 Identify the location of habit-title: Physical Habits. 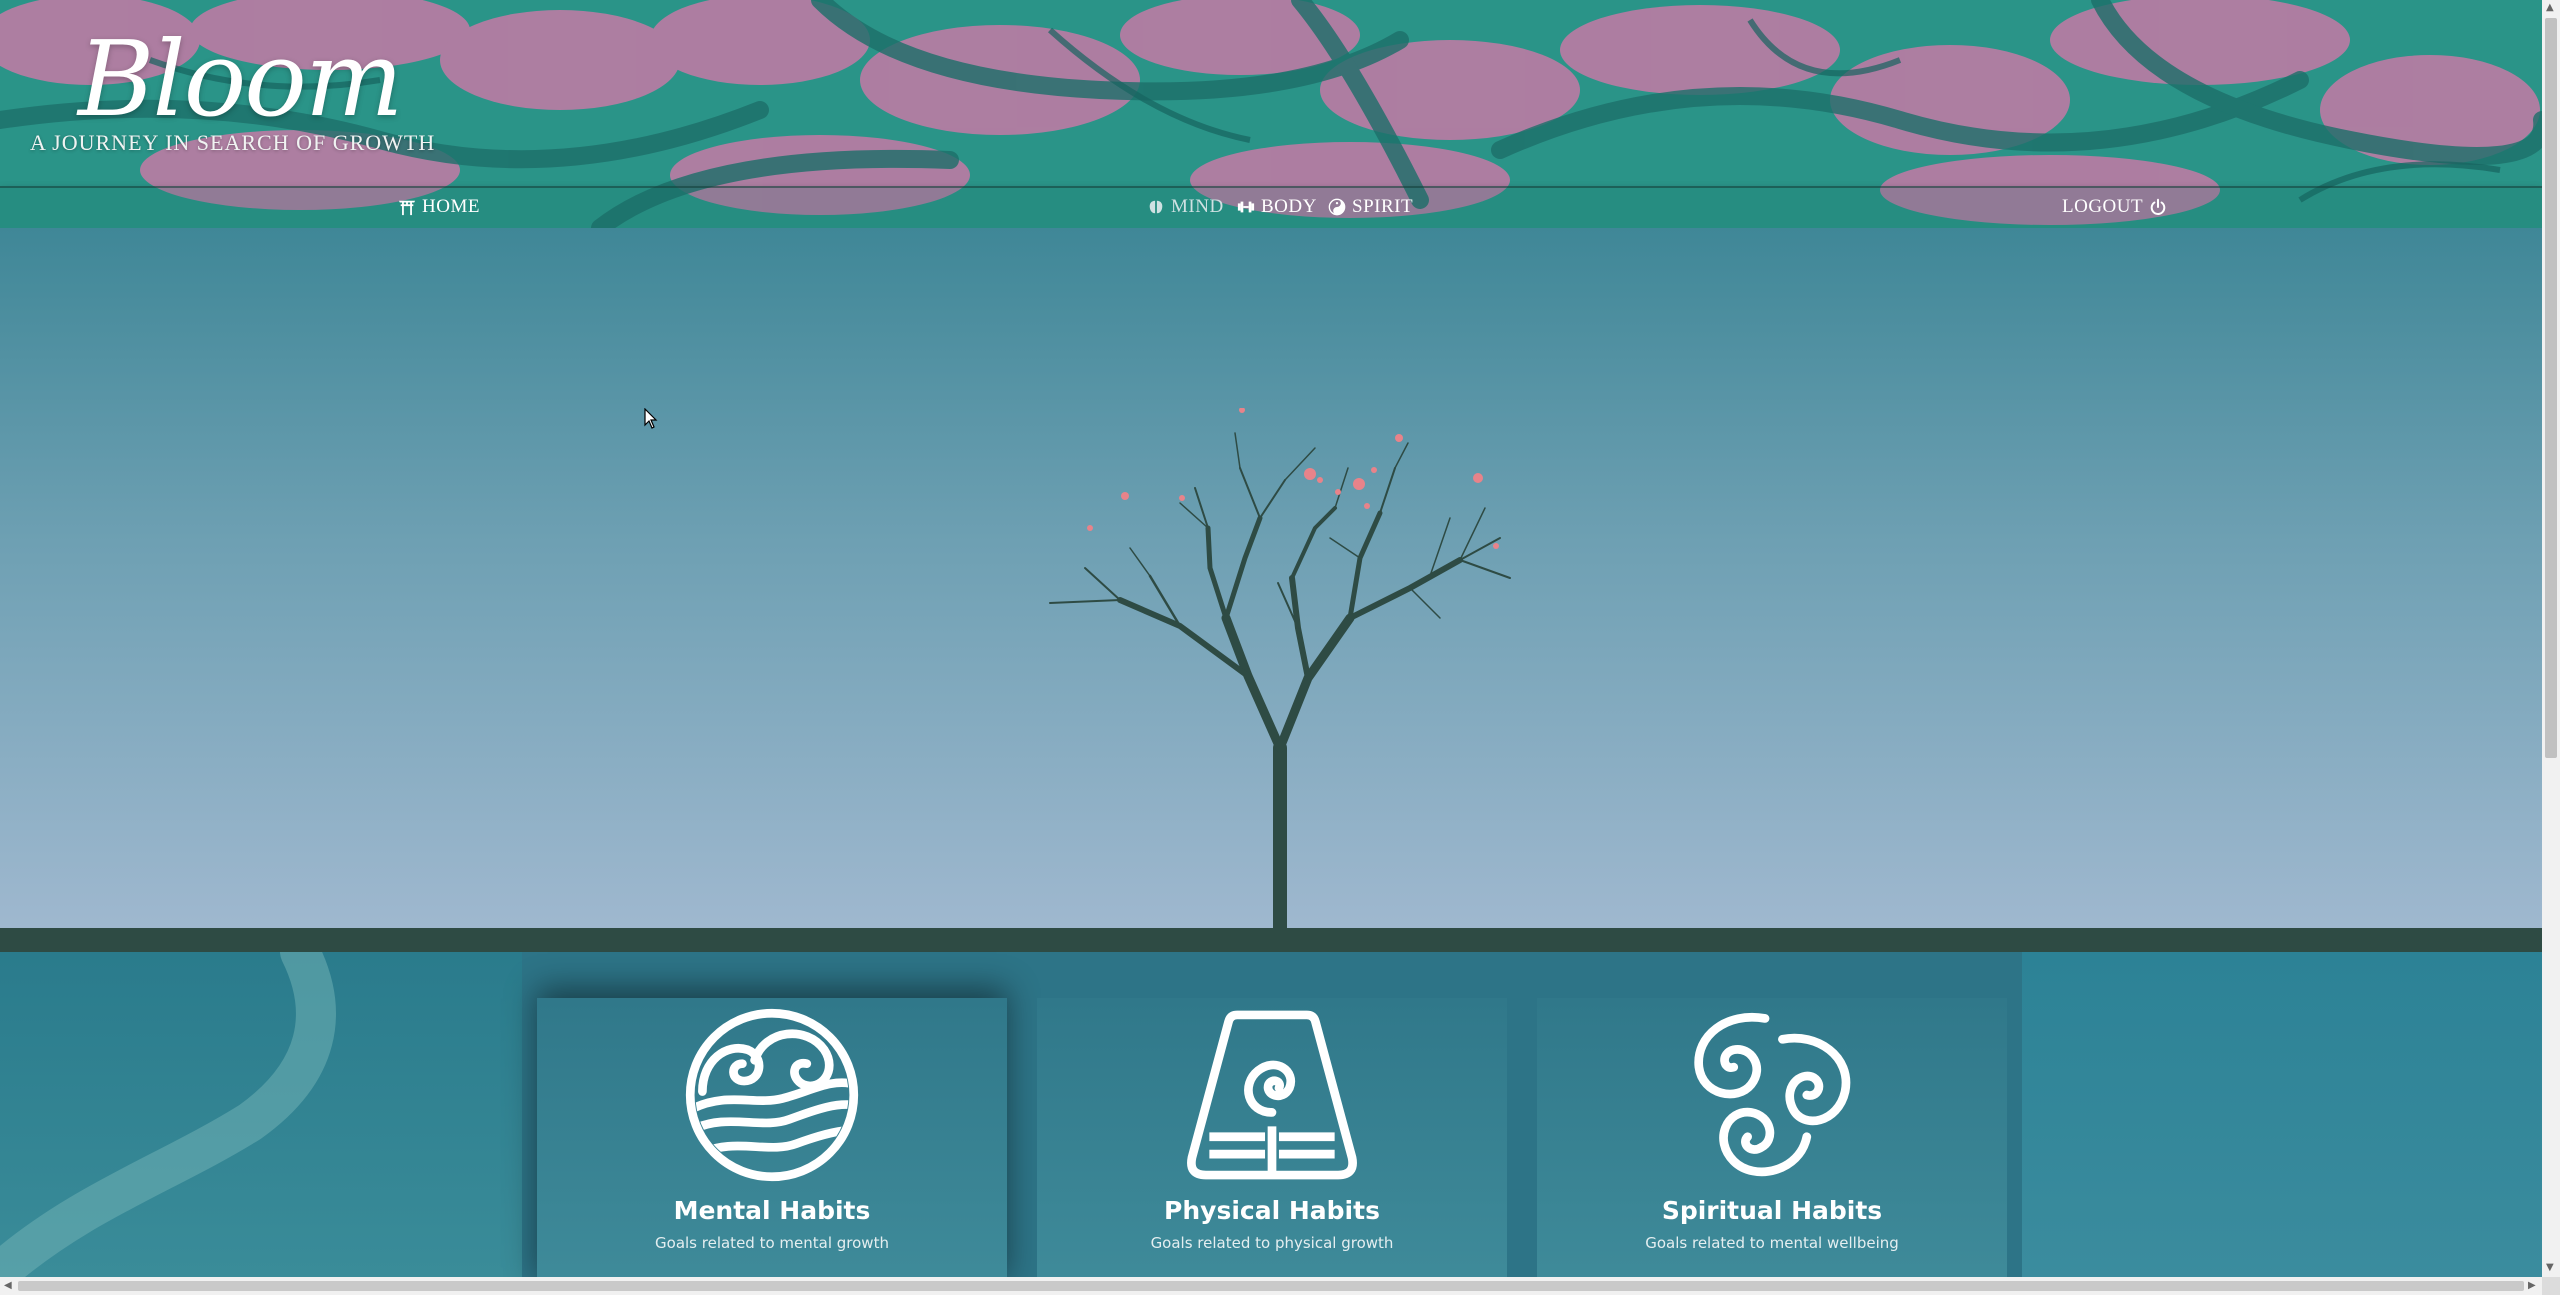
(1272, 1210).